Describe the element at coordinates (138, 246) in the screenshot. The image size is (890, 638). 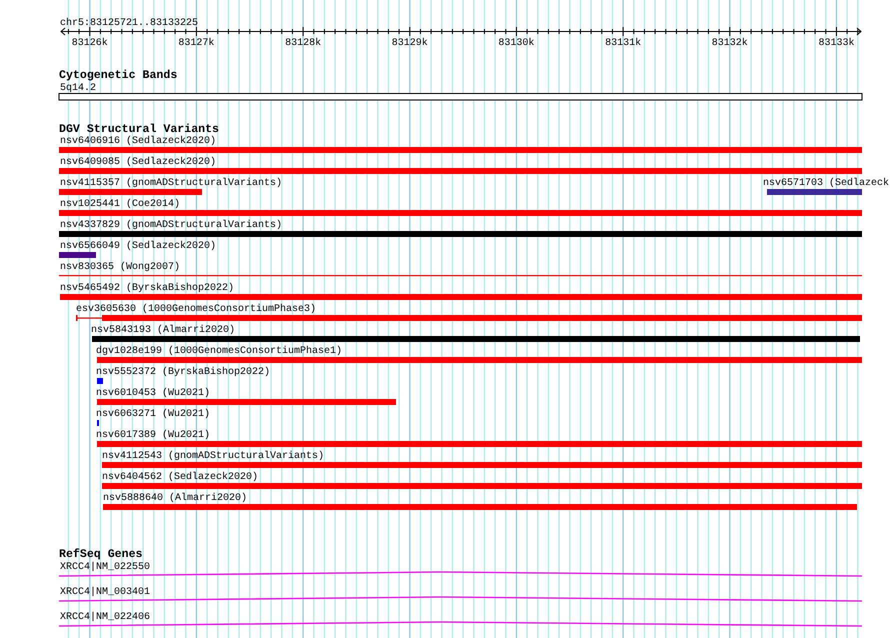
I see `variant-label: nsv6566049 (Sedlazeck2020)` at that location.